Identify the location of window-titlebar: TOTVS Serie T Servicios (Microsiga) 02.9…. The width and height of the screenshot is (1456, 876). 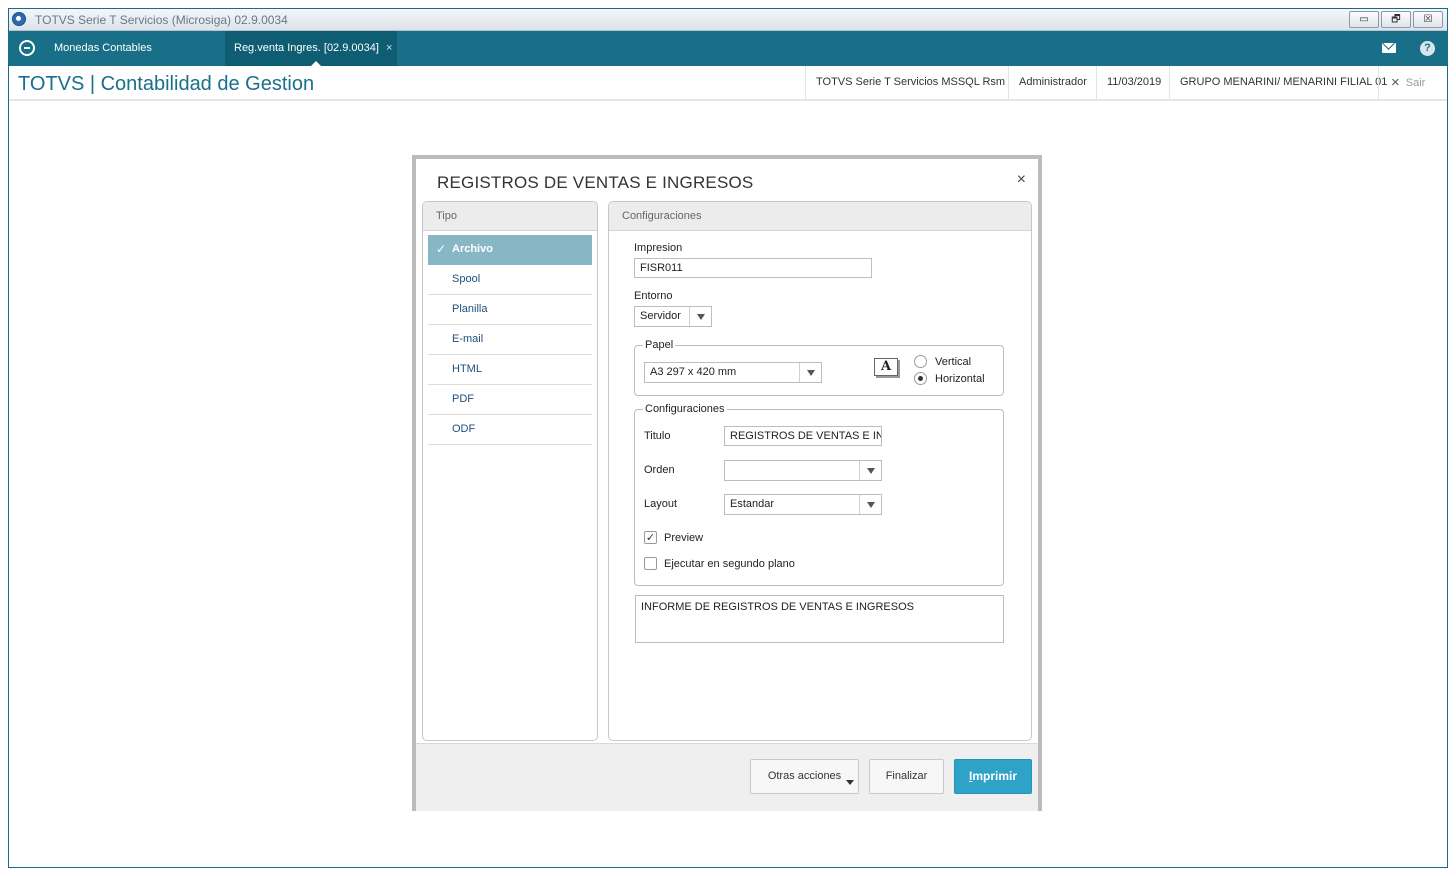
(728, 20).